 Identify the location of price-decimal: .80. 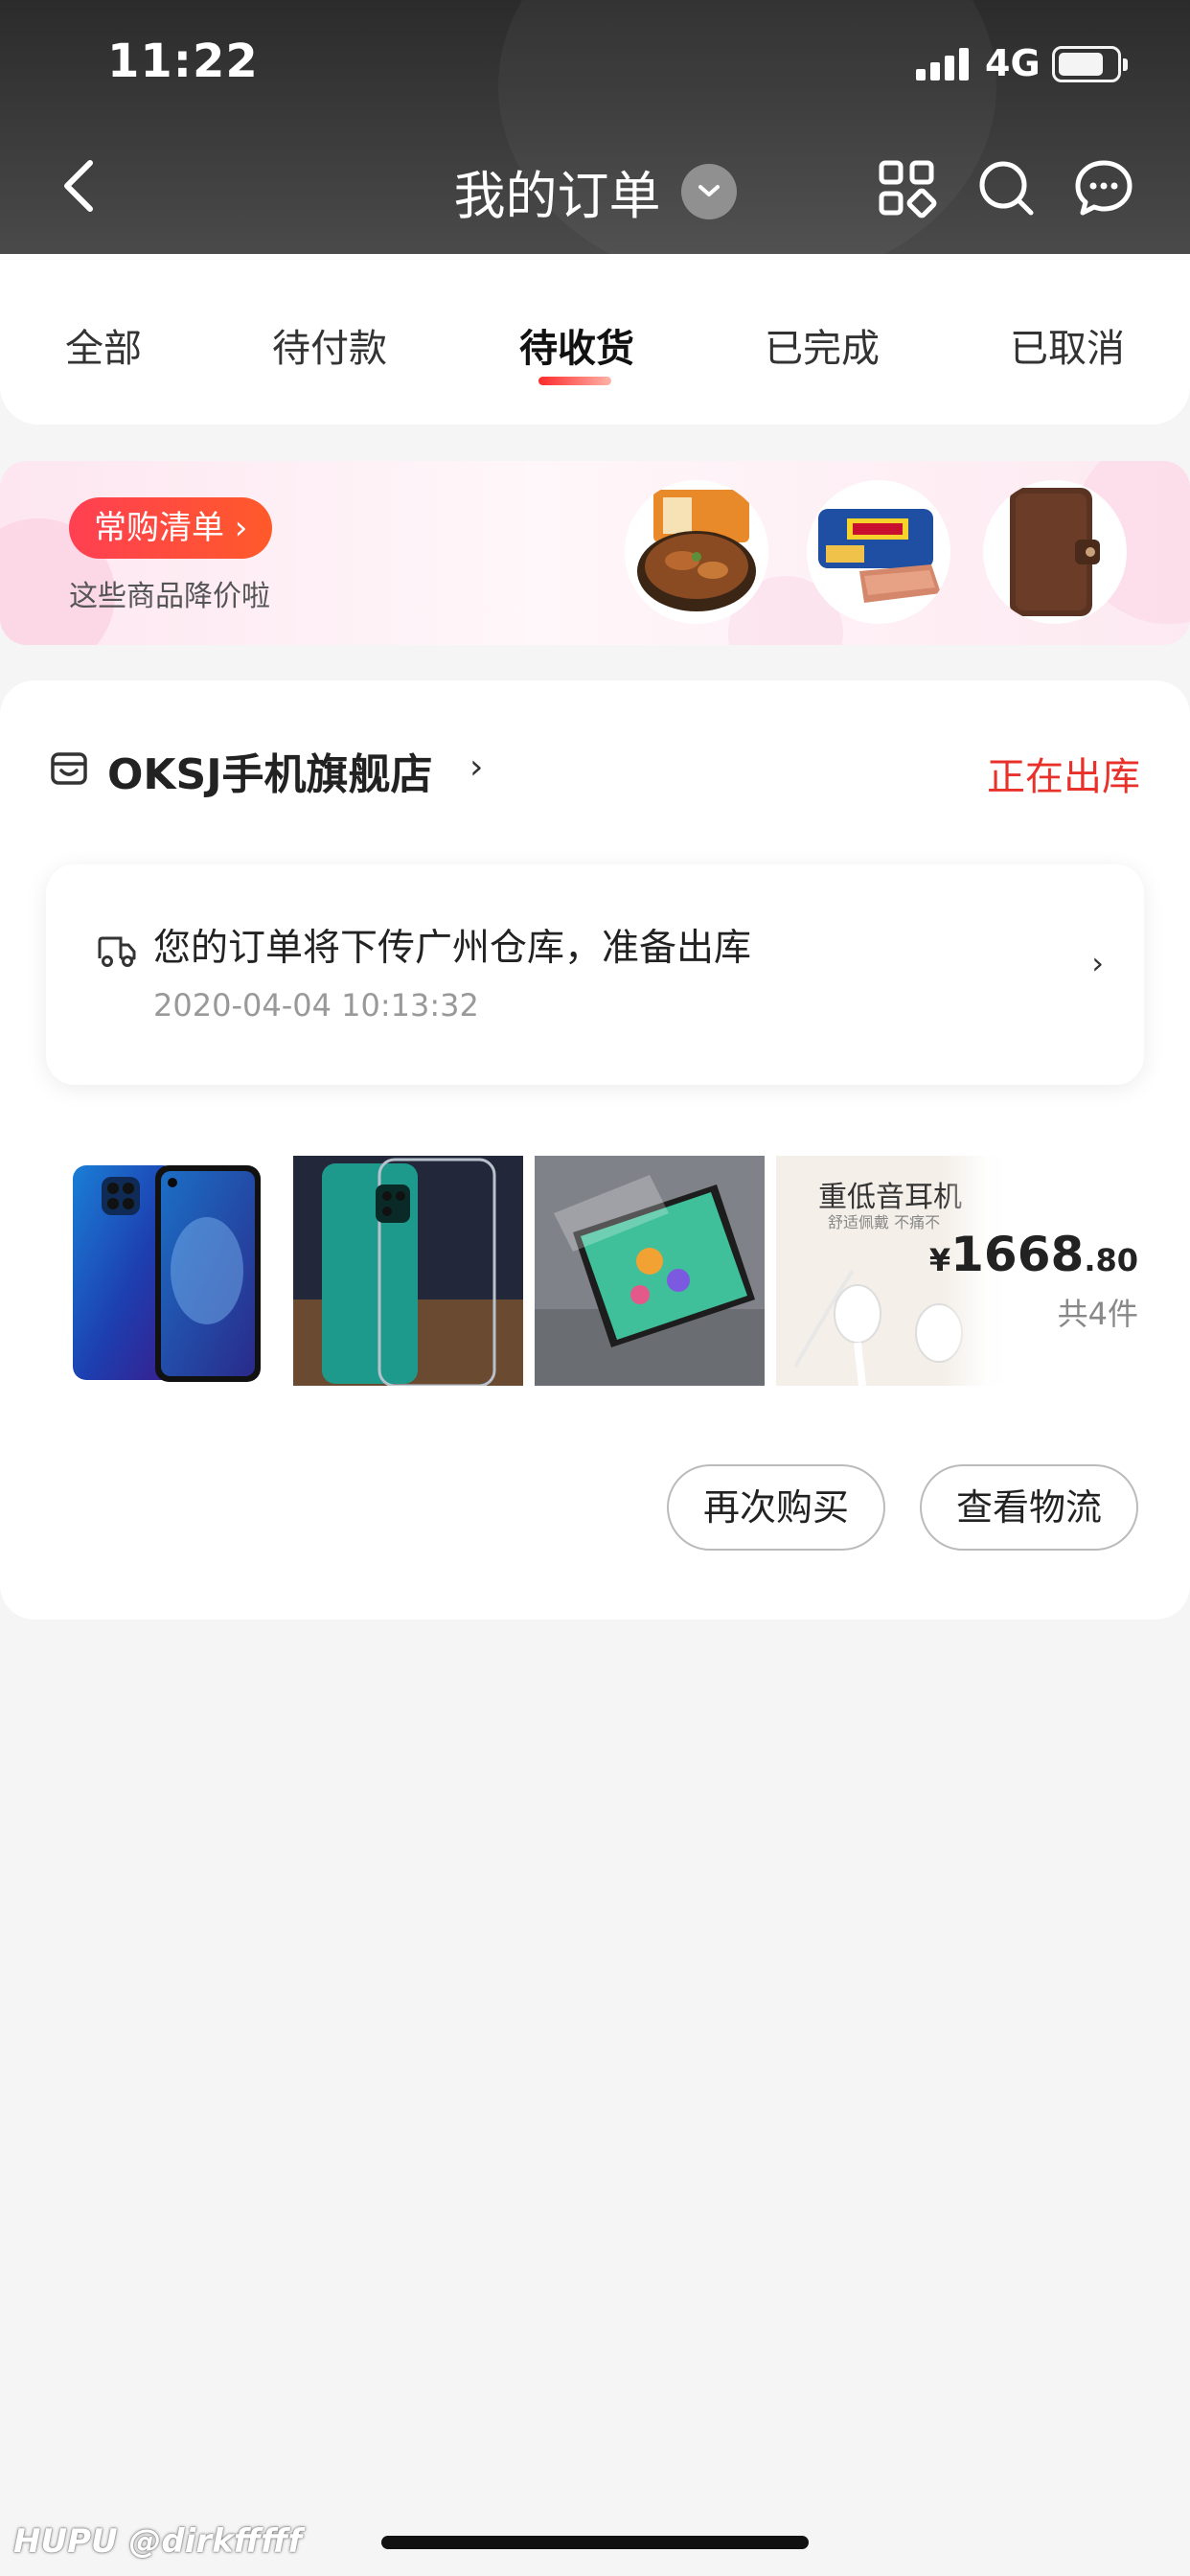
(1111, 1260).